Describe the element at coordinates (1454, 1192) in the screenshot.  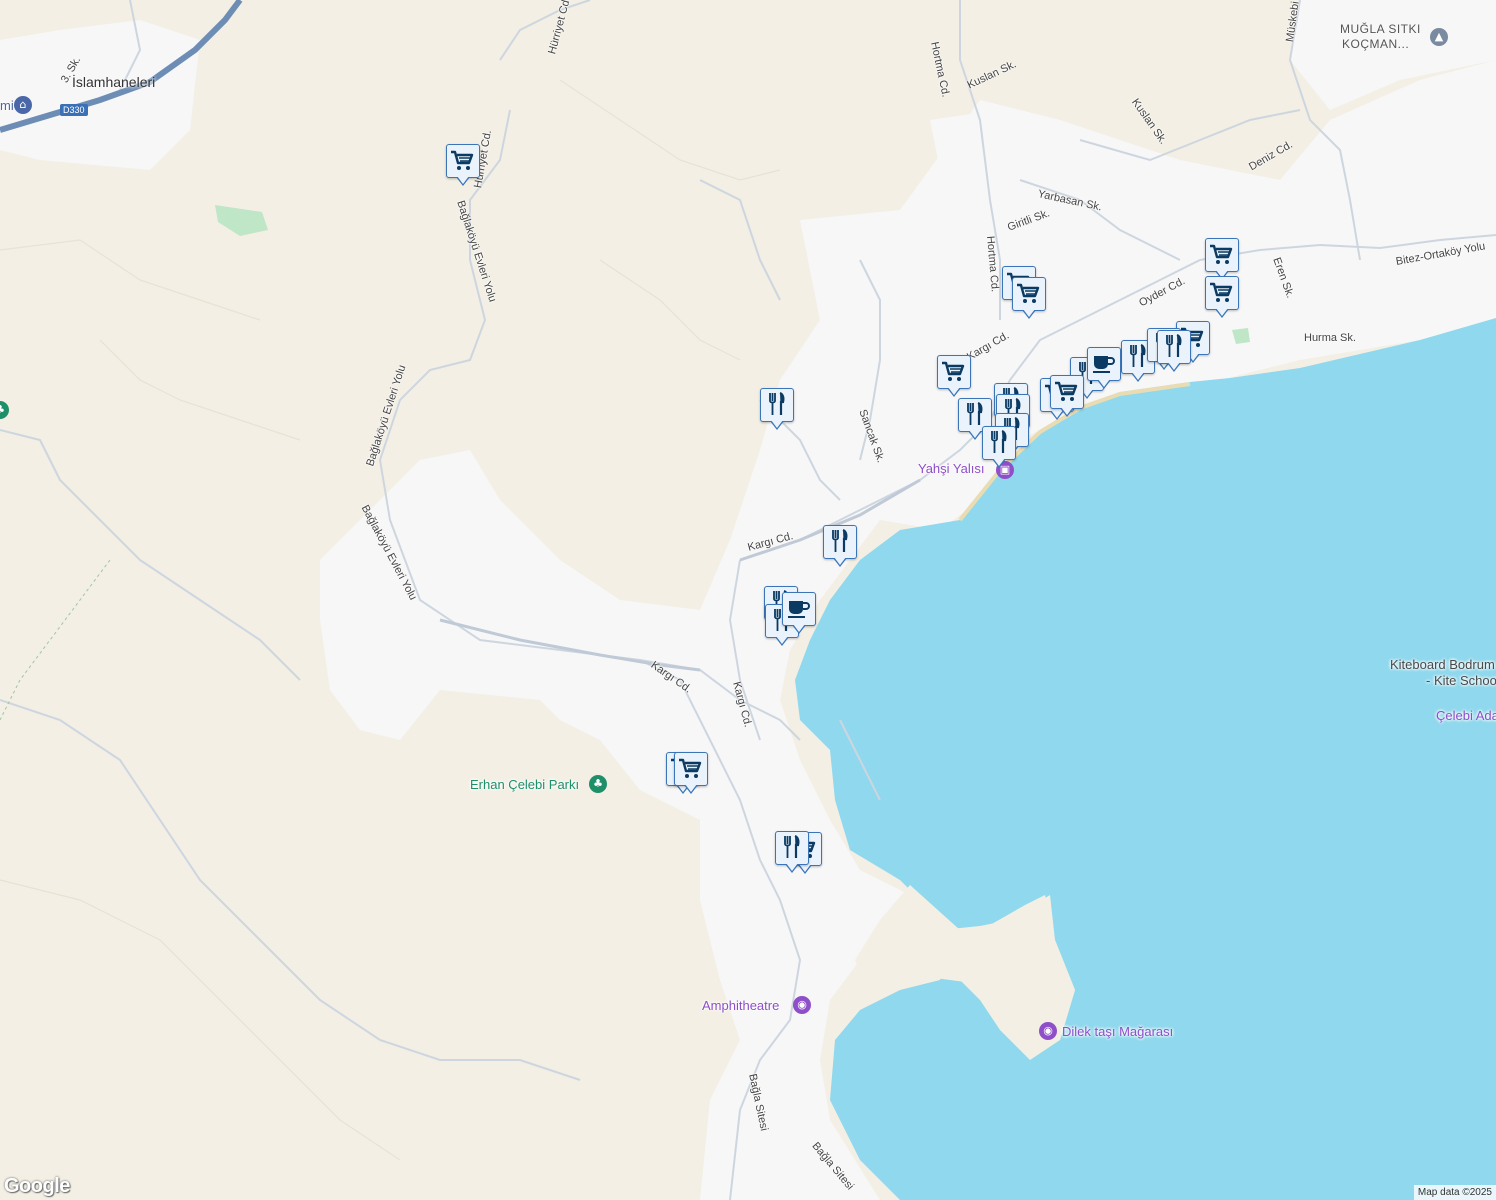
I see `map-attribution: Map data ©2025` at that location.